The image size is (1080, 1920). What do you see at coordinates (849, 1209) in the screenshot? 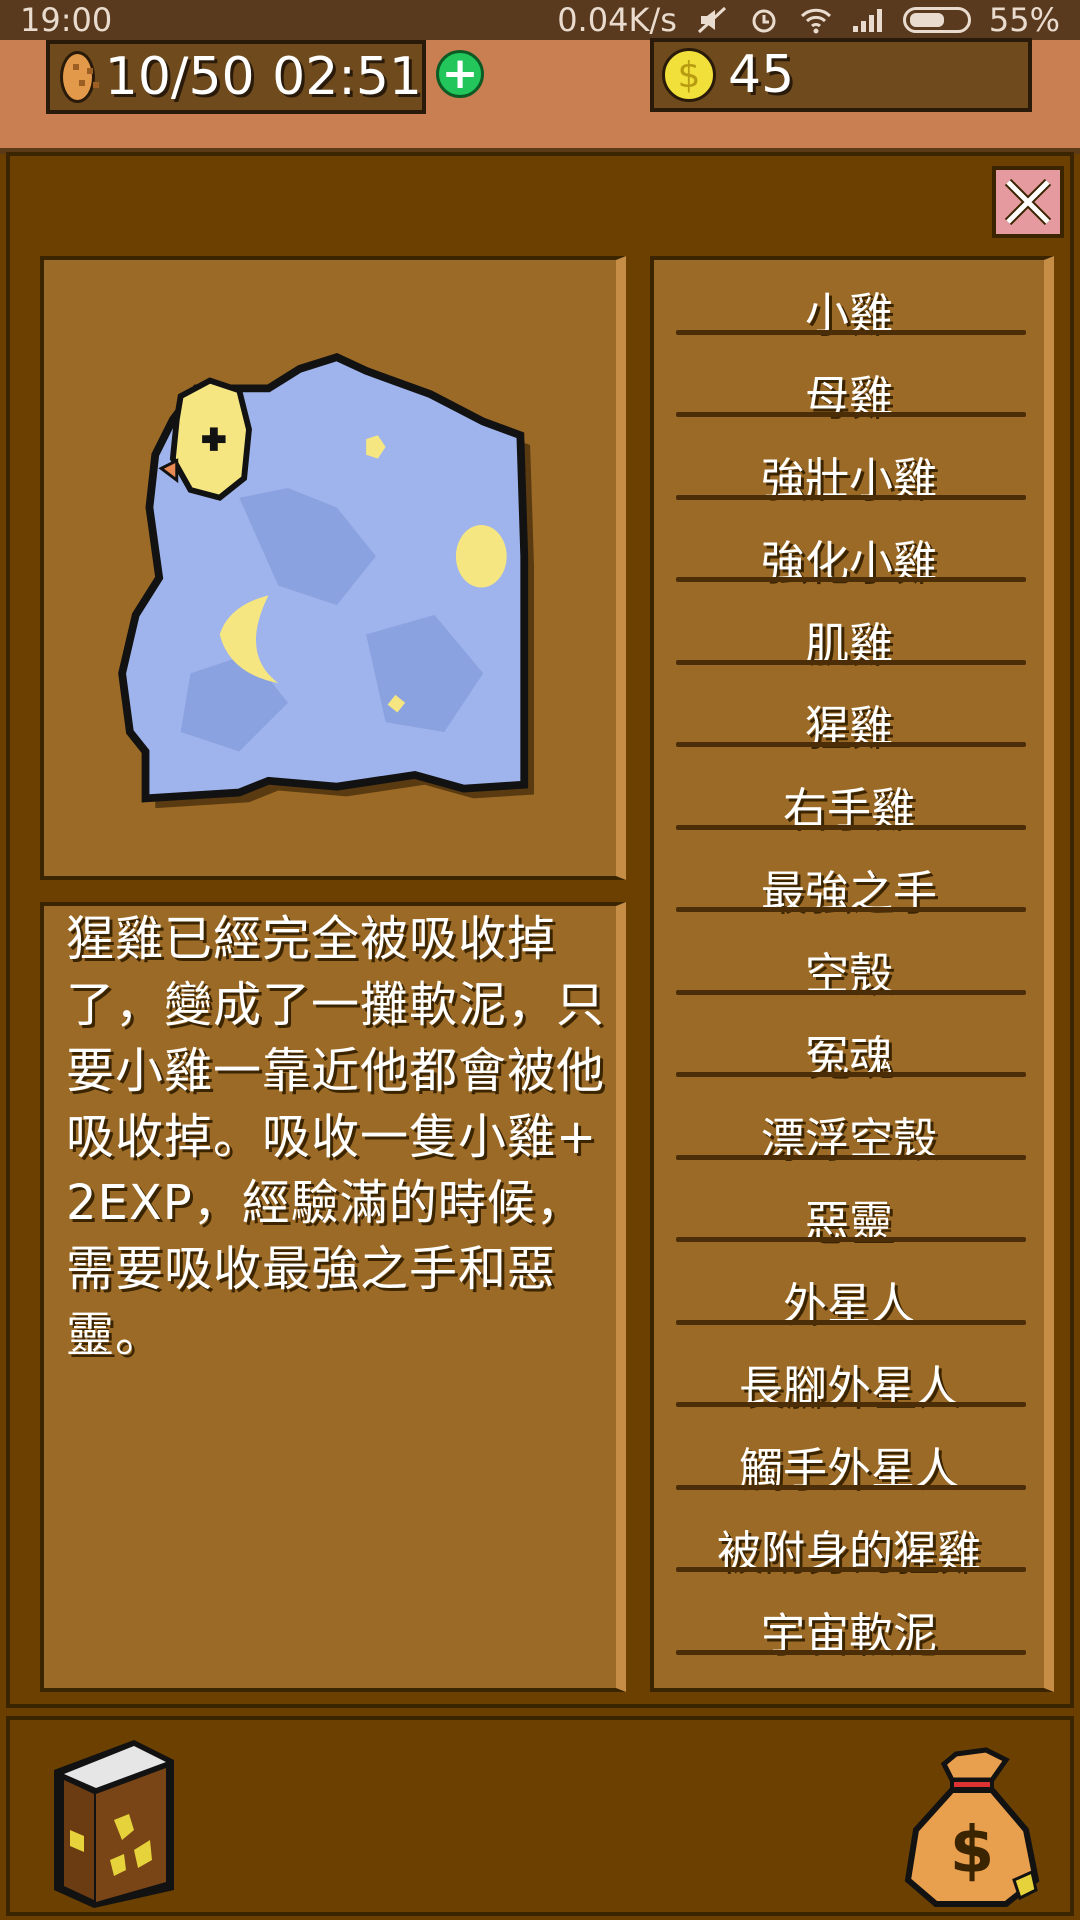
I see `list-item: 惡靈` at bounding box center [849, 1209].